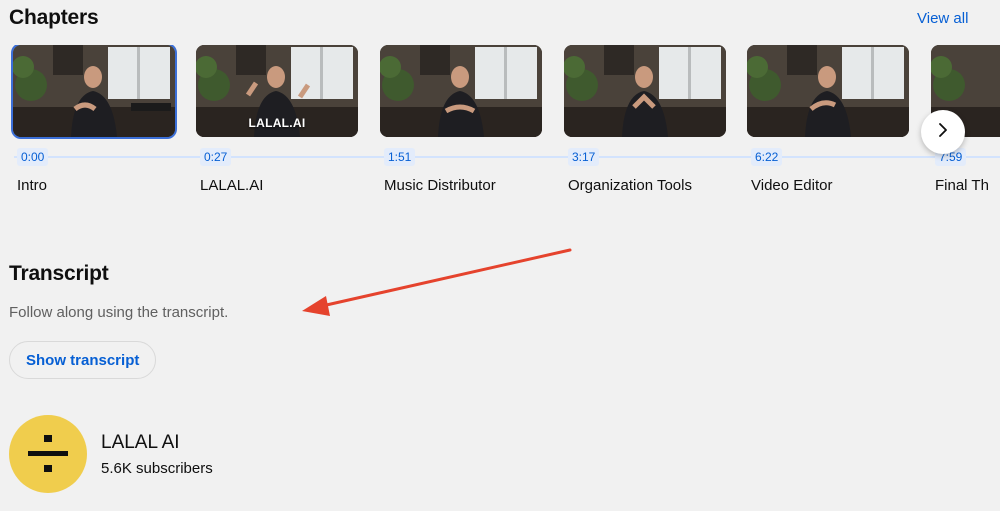 The image size is (1000, 511). Describe the element at coordinates (435, 282) in the screenshot. I see `annotation-arrow` at that location.